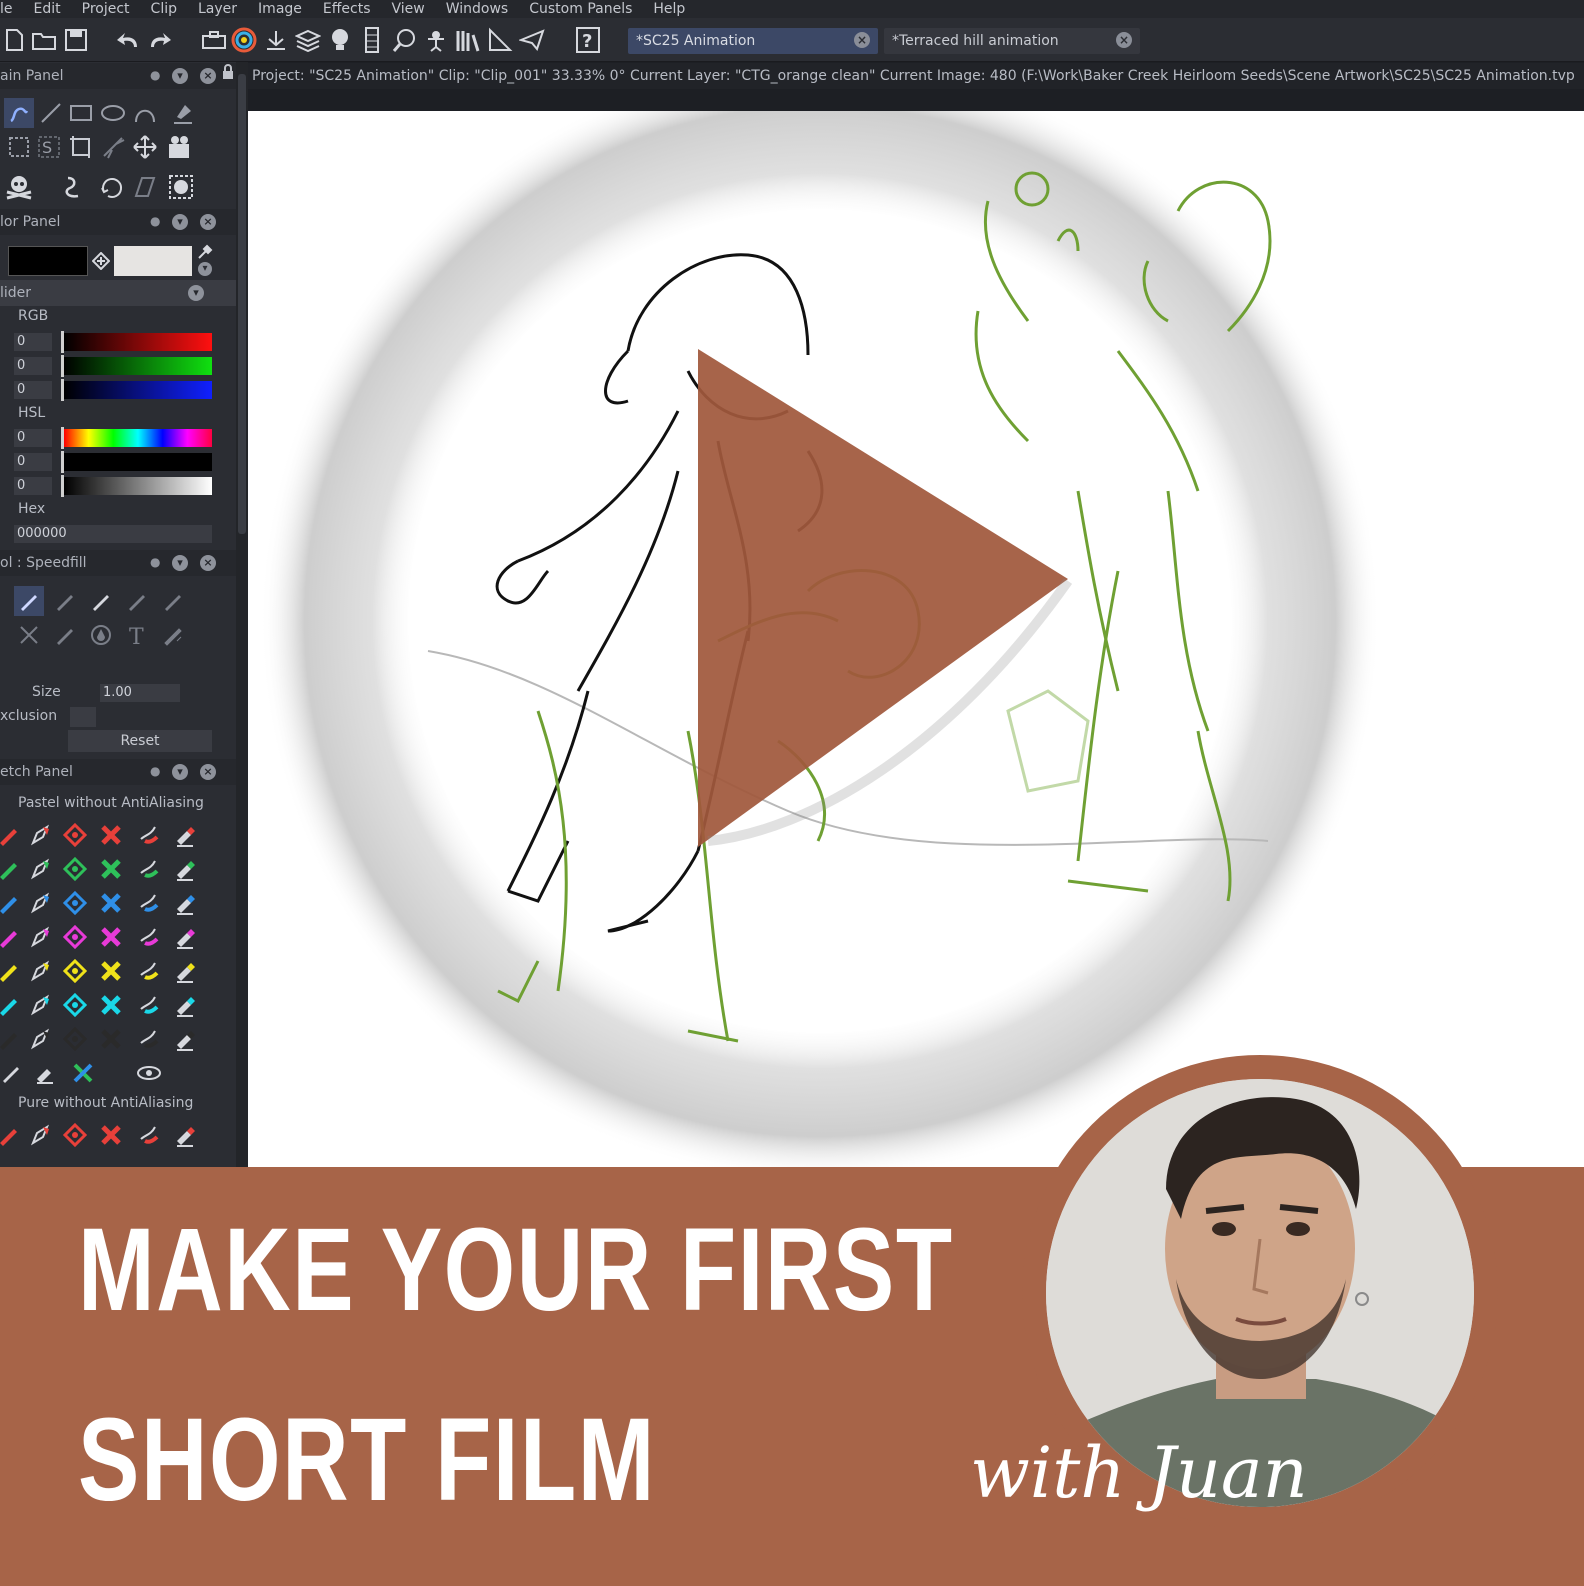 Image resolution: width=1584 pixels, height=1586 pixels. Describe the element at coordinates (62, 486) in the screenshot. I see `lightness-slider-handle` at that location.